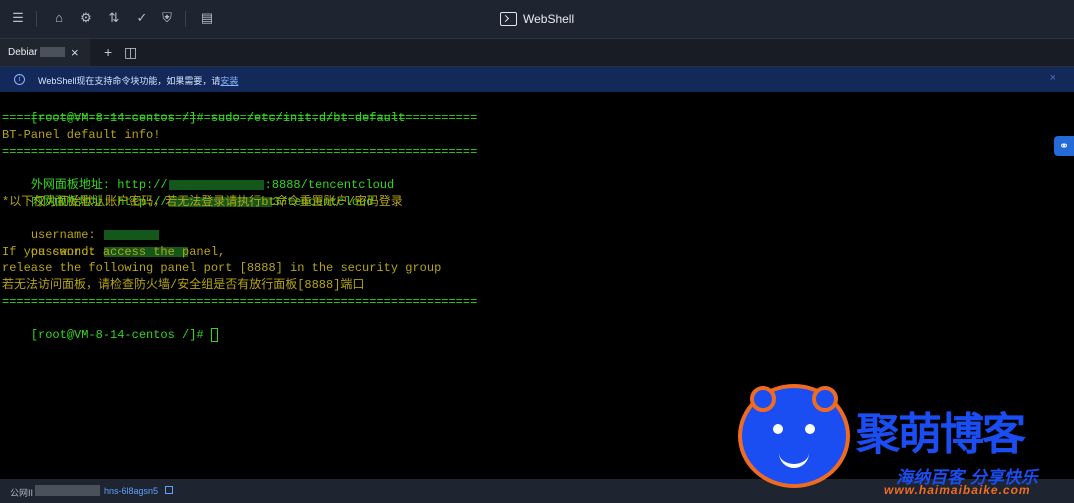 Image resolution: width=1074 pixels, height=503 pixels. I want to click on command-input, so click(207, 335).